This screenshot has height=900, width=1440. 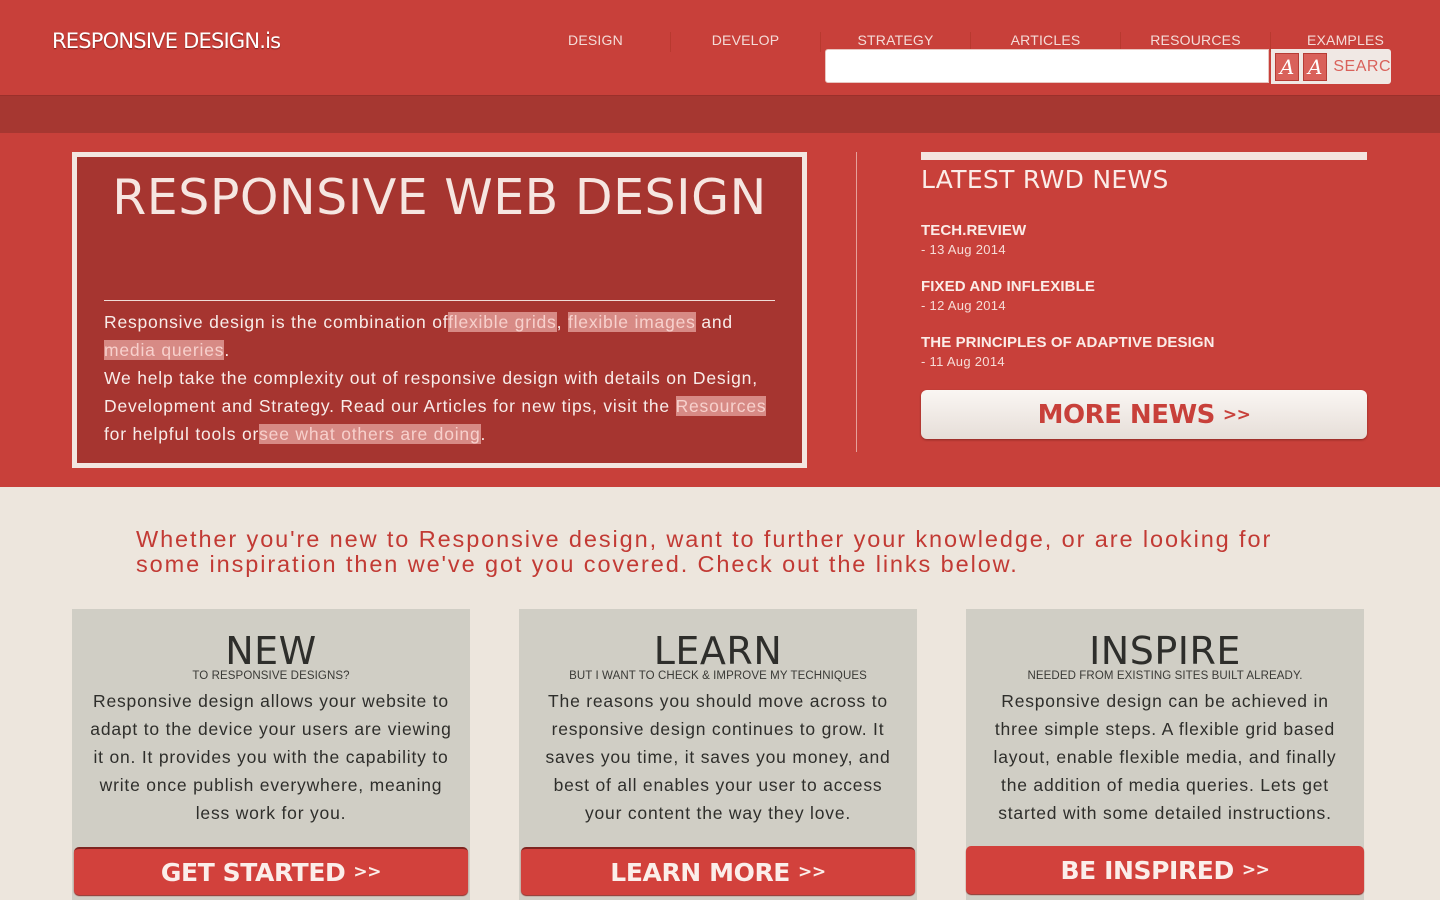 I want to click on font-decrease-icon: A, so click(x=1287, y=66).